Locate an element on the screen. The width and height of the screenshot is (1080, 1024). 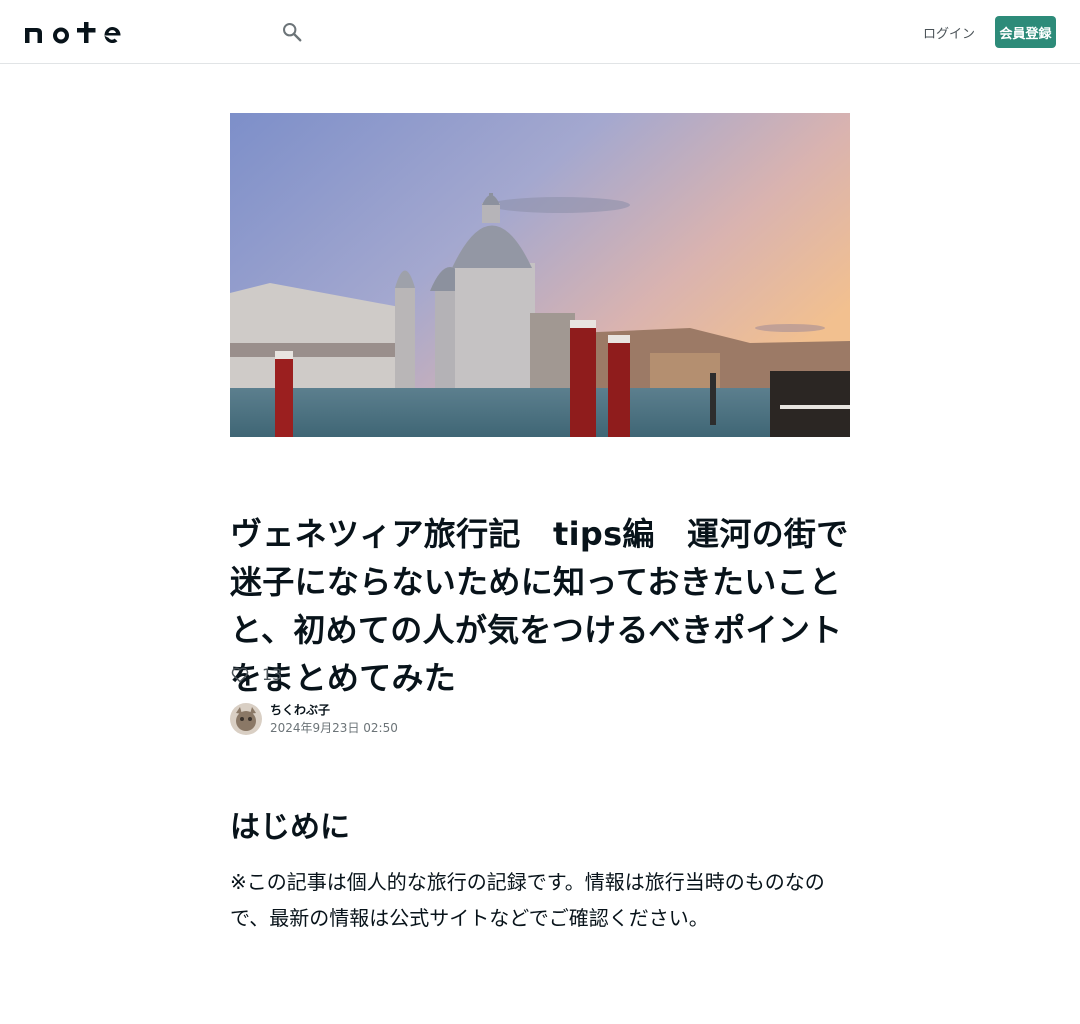
like-button is located at coordinates (240, 674).